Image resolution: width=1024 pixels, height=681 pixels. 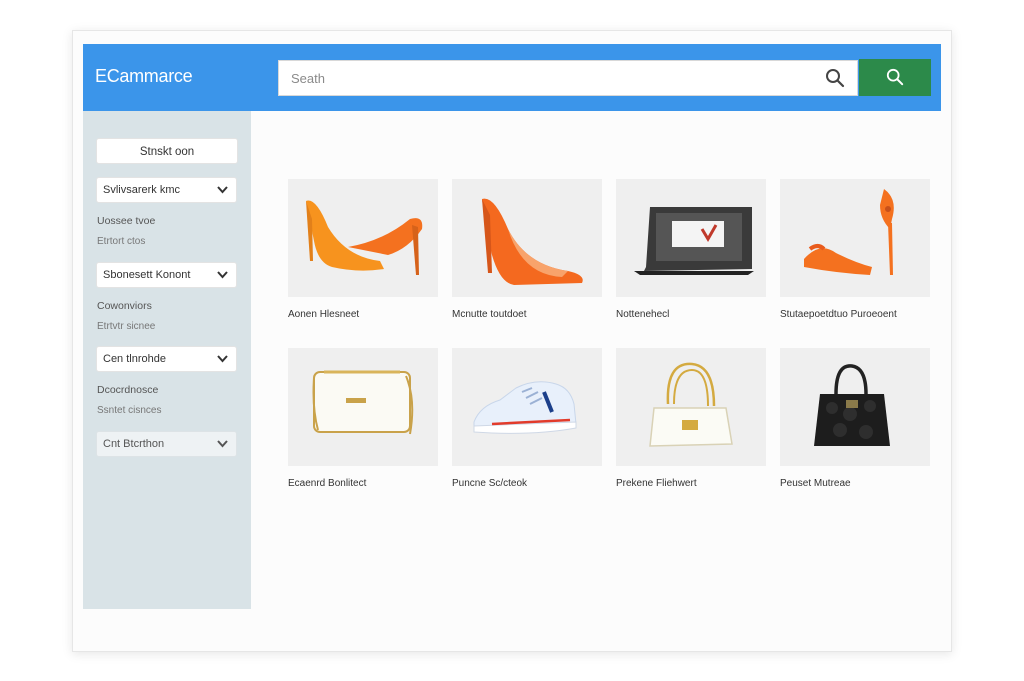 I want to click on filter-dropdown-1: Svlivsarerk kmc, so click(x=166, y=190).